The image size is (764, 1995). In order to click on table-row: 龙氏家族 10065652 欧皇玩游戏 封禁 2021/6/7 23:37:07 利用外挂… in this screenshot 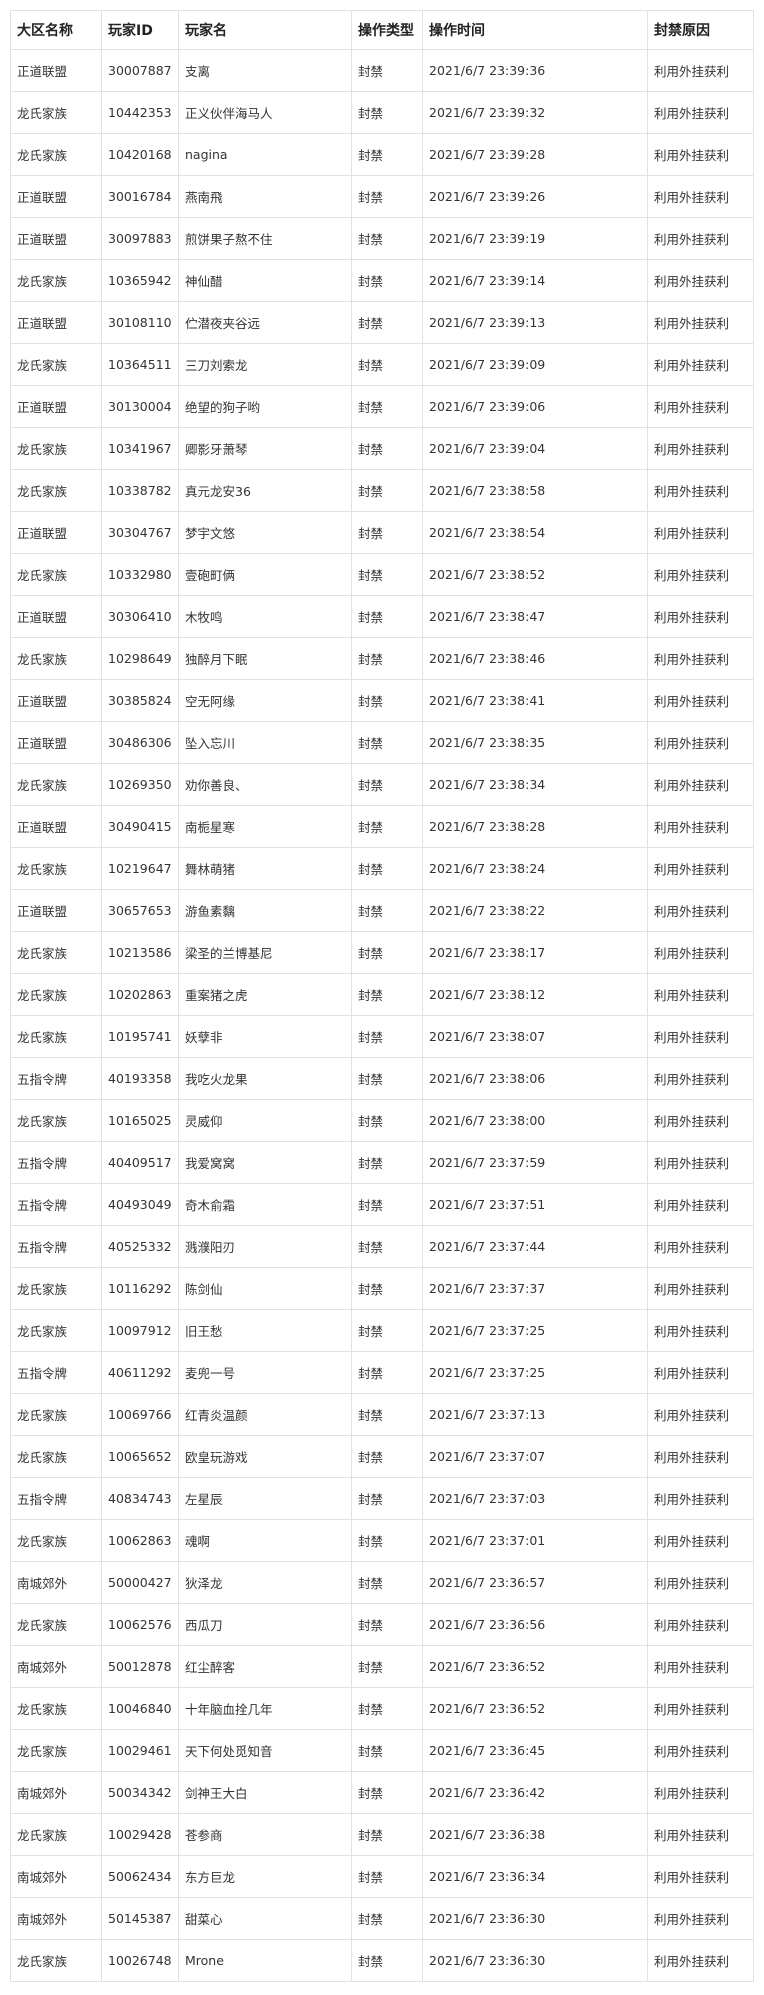, I will do `click(382, 1456)`.